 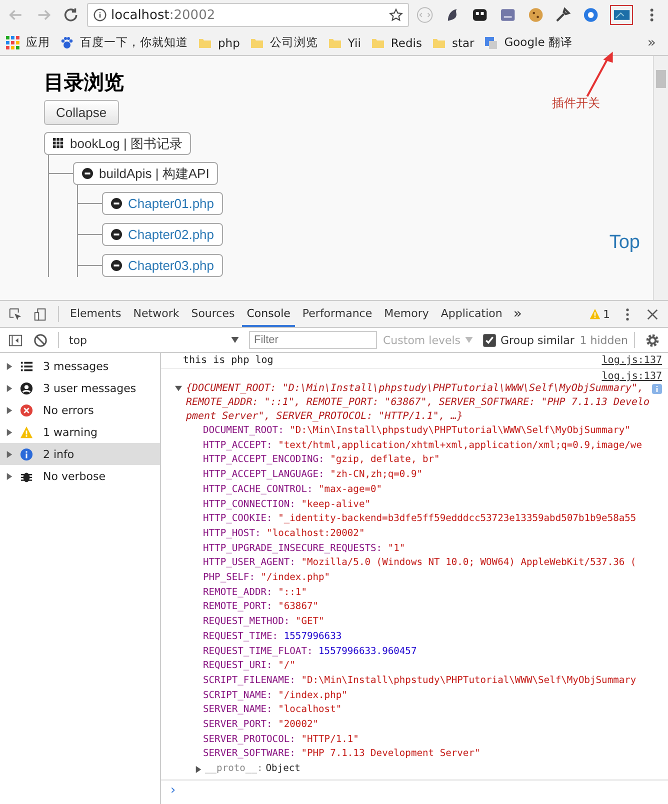 I want to click on collapse-button: Collapse, so click(x=81, y=112).